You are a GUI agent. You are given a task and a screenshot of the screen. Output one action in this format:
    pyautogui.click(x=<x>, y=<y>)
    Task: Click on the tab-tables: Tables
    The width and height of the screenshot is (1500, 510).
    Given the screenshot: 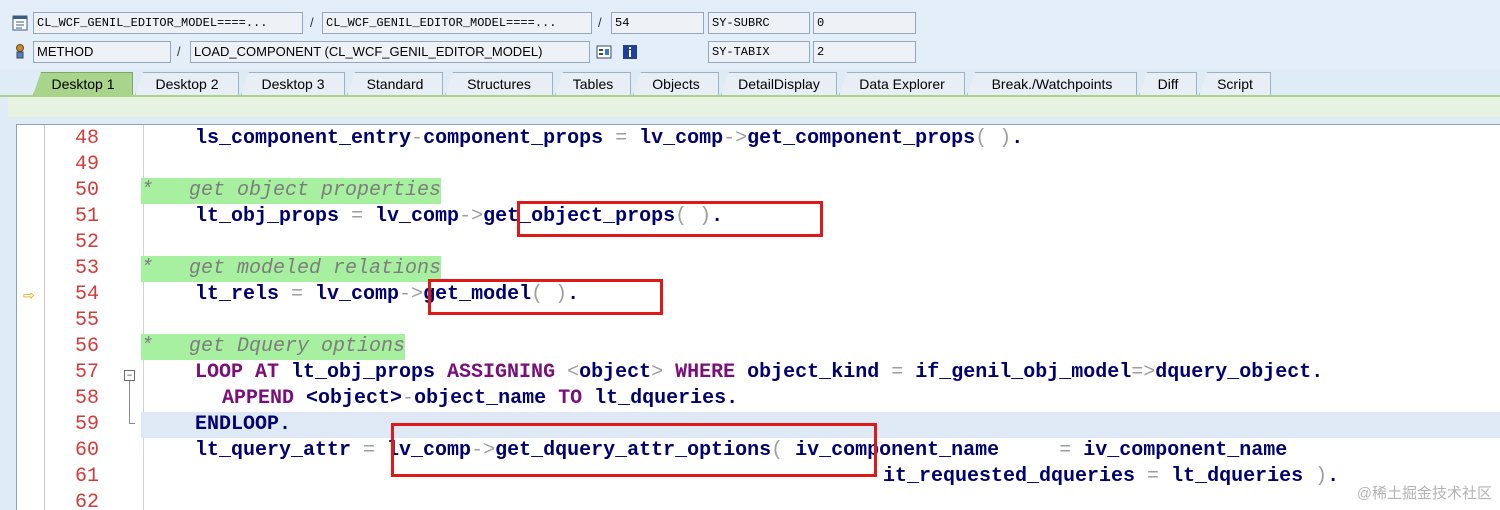 What is the action you would take?
    pyautogui.click(x=593, y=83)
    